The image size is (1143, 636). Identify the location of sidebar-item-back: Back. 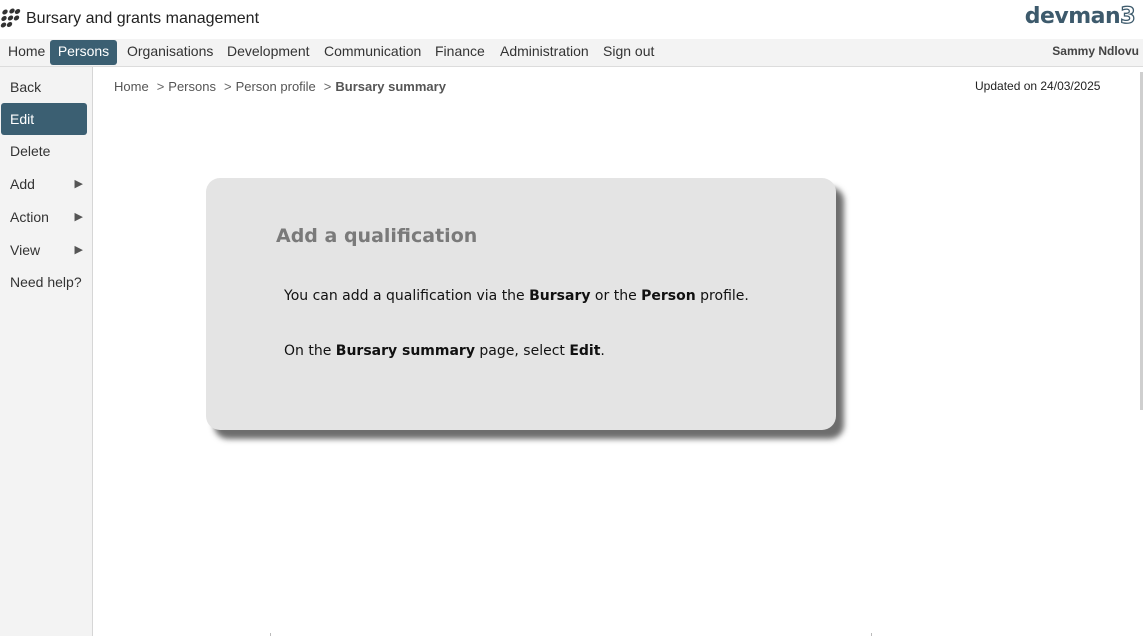
(44, 87).